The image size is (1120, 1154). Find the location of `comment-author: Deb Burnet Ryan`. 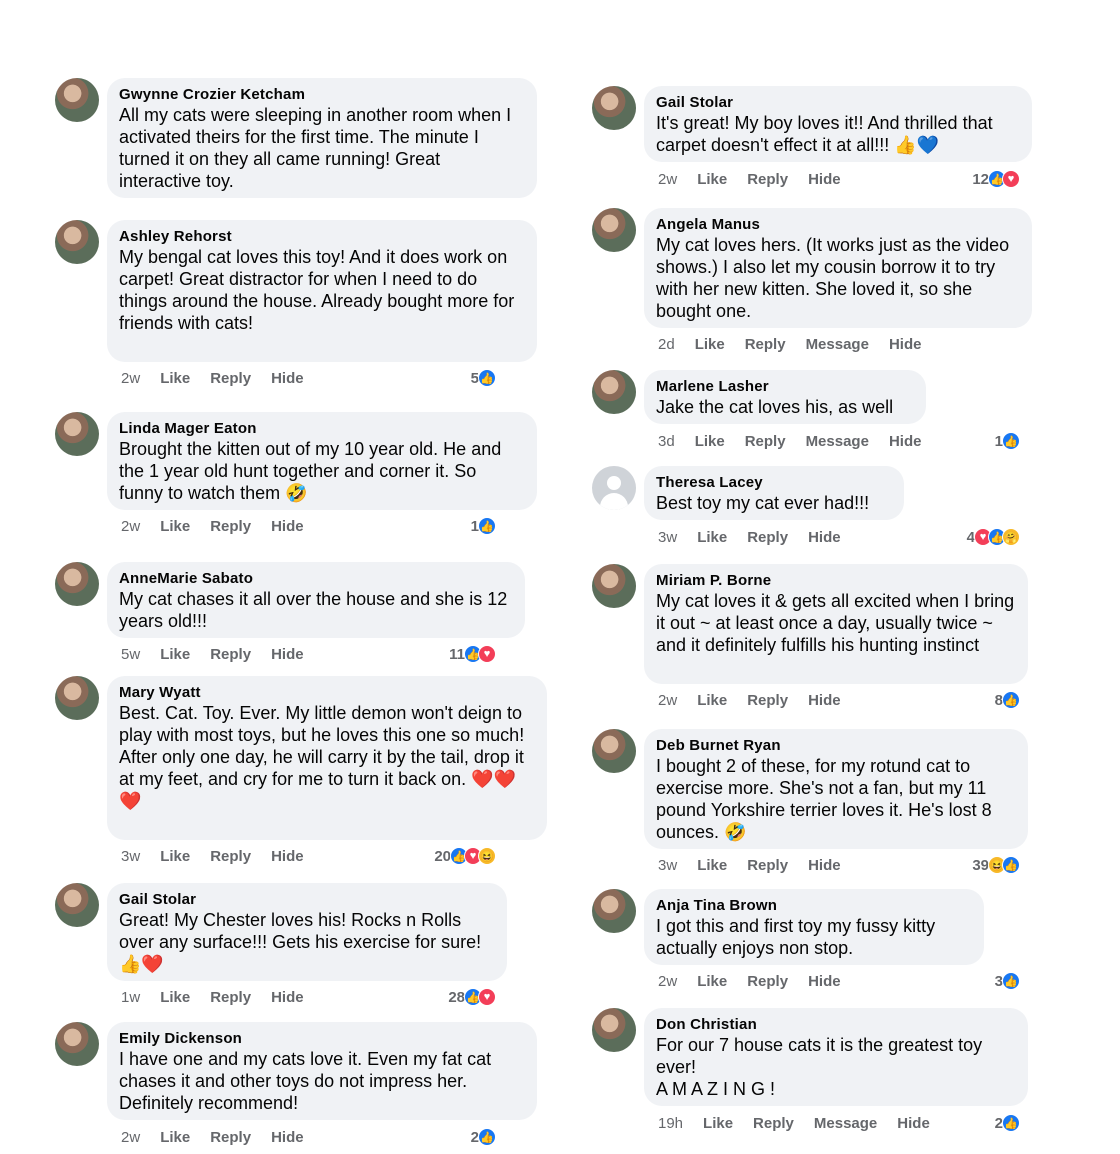

comment-author: Deb Burnet Ryan is located at coordinates (836, 746).